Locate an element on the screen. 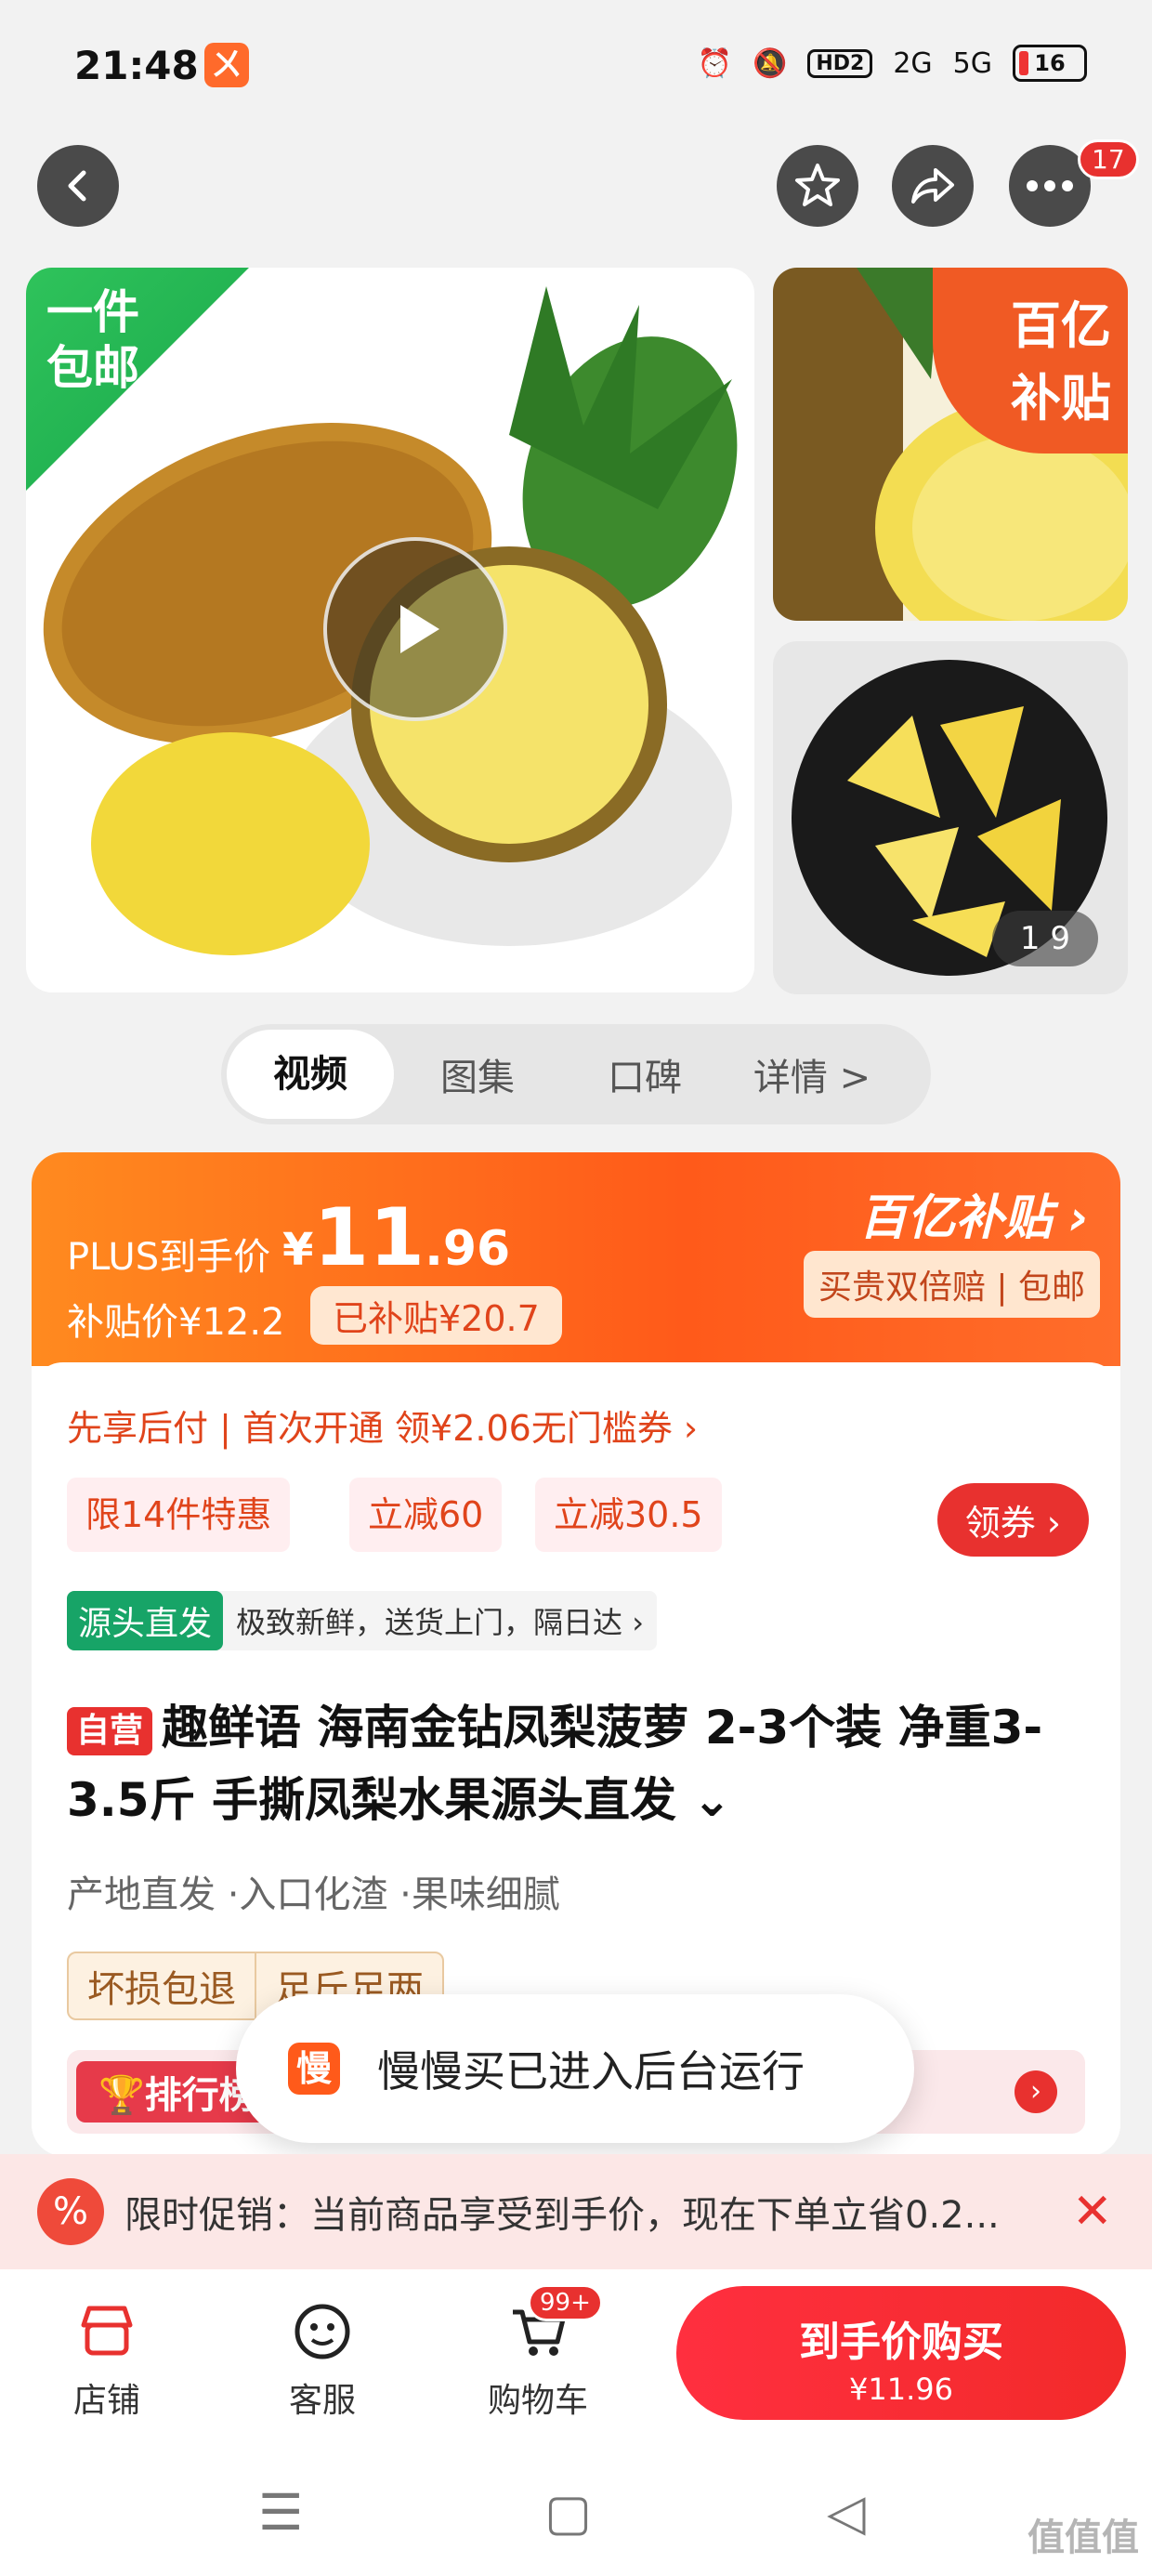  share-button is located at coordinates (933, 186).